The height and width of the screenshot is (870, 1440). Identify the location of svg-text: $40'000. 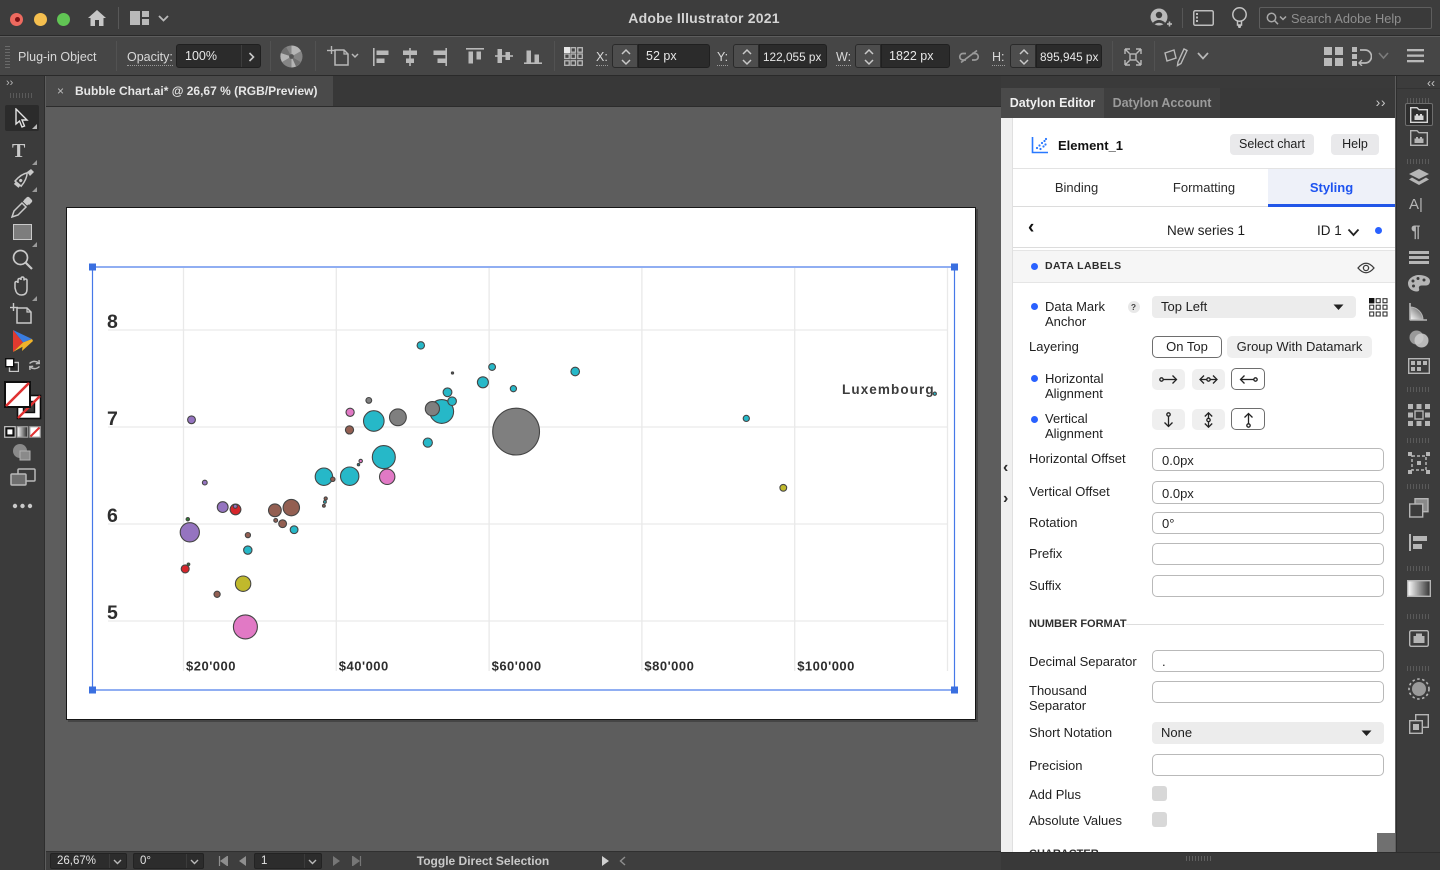
(364, 666).